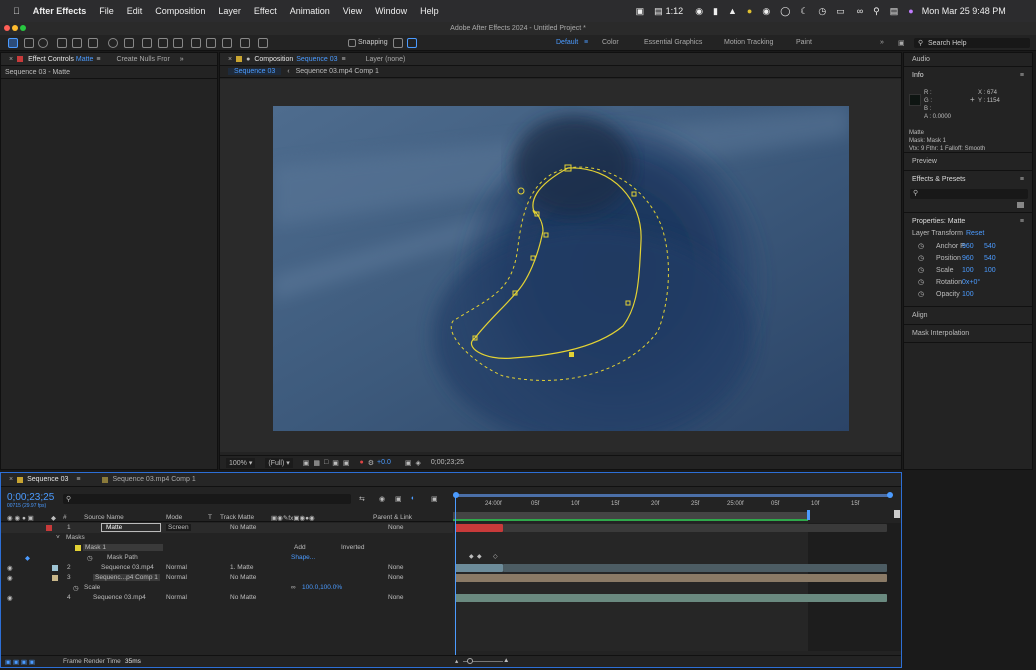  What do you see at coordinates (990, 270) in the screenshot?
I see `prop-scale-y: 100` at bounding box center [990, 270].